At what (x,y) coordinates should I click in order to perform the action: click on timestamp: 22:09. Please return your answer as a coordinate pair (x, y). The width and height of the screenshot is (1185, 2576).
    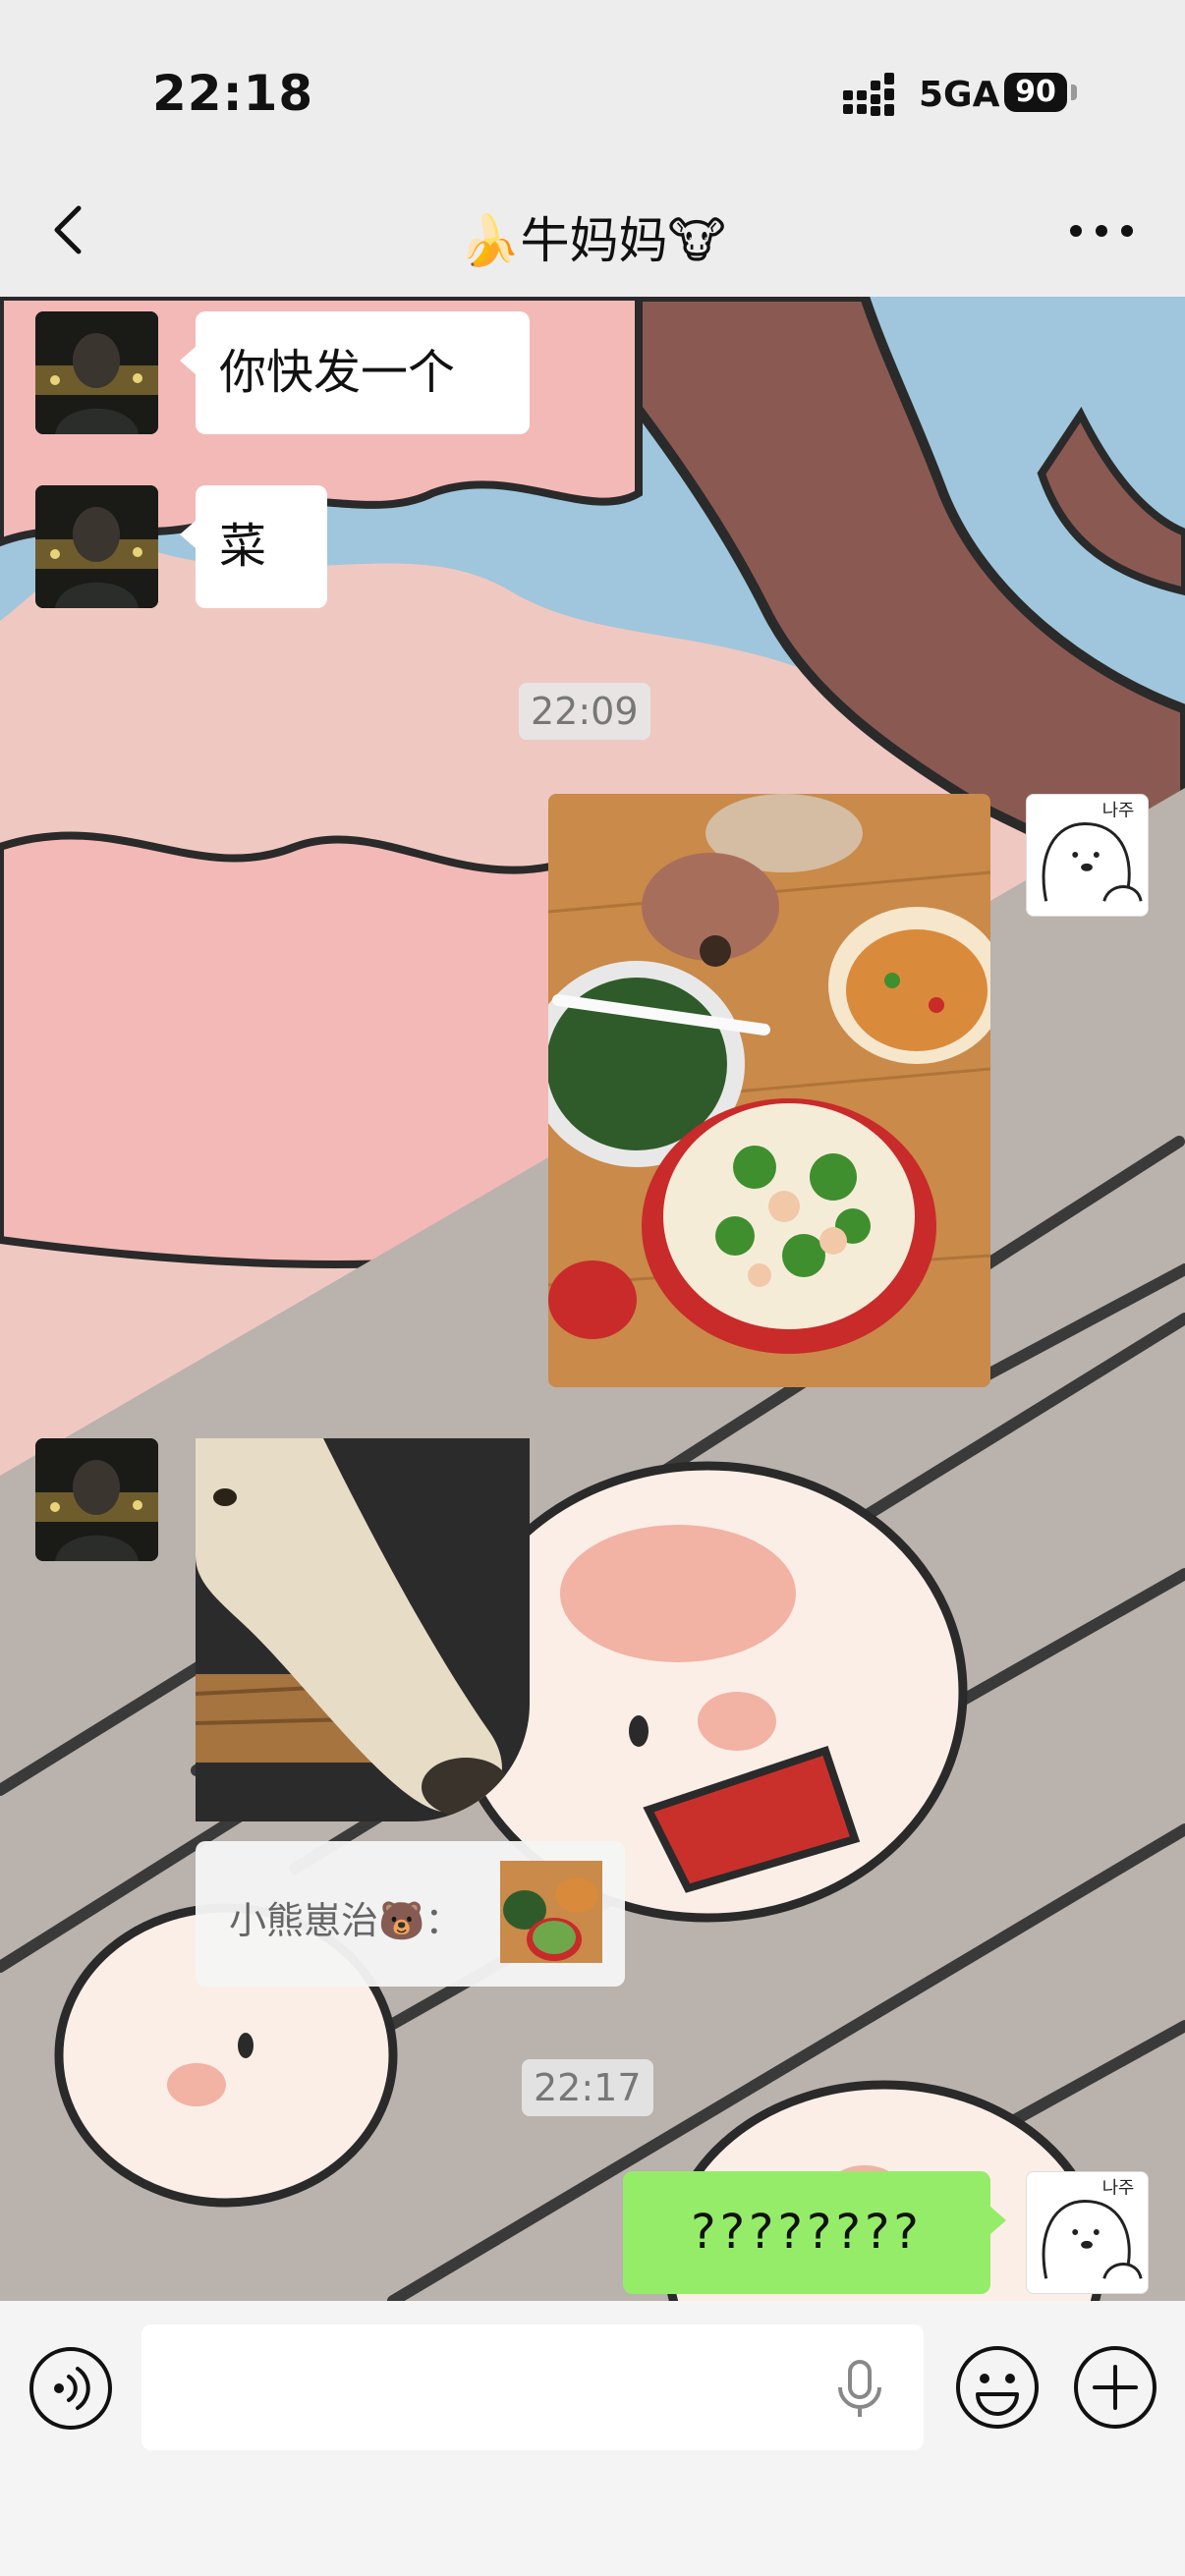
    Looking at the image, I should click on (585, 711).